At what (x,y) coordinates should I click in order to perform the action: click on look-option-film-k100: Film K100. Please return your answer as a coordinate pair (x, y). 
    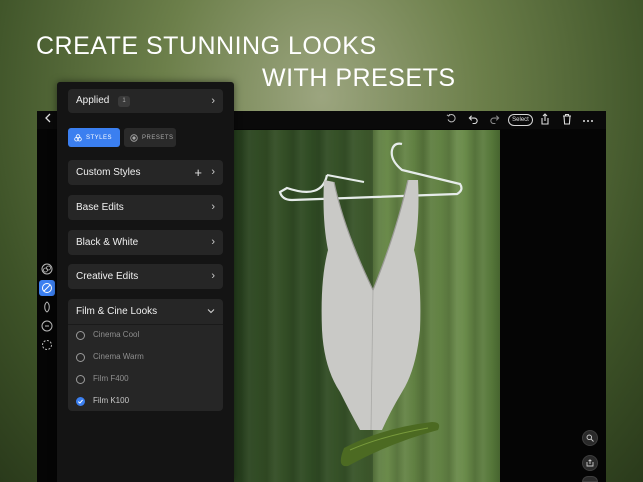
    Looking at the image, I should click on (146, 402).